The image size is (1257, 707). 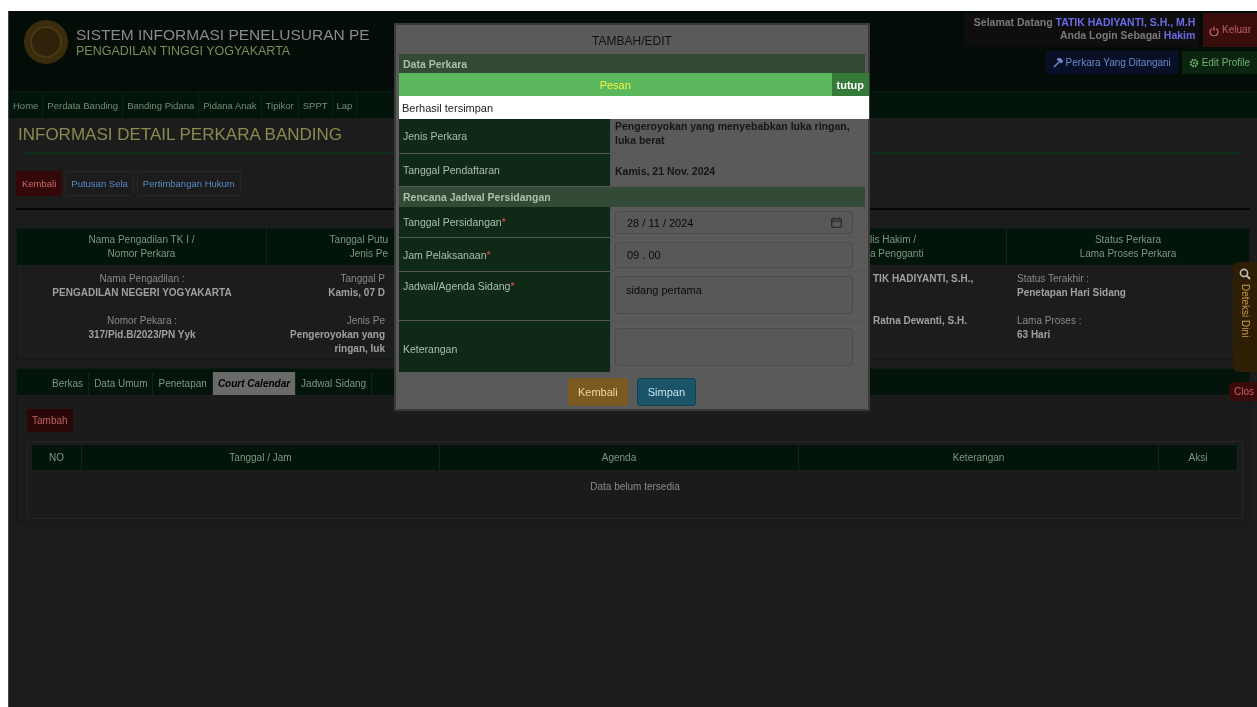 I want to click on field-label: Tanggal Persidangan*, so click(x=454, y=222).